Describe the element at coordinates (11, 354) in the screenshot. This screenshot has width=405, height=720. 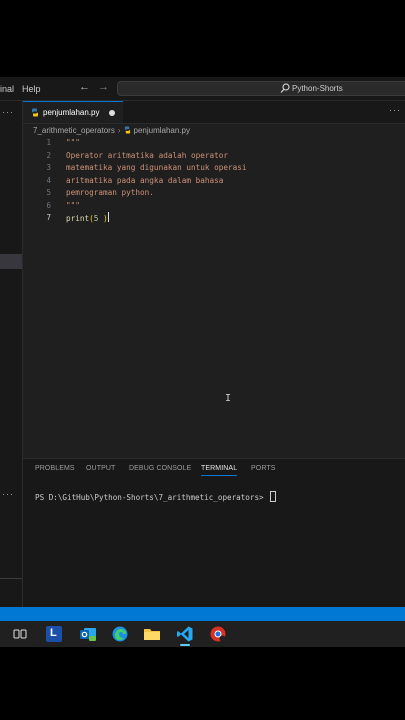
I see `explorer-sidebar: ··· ···` at that location.